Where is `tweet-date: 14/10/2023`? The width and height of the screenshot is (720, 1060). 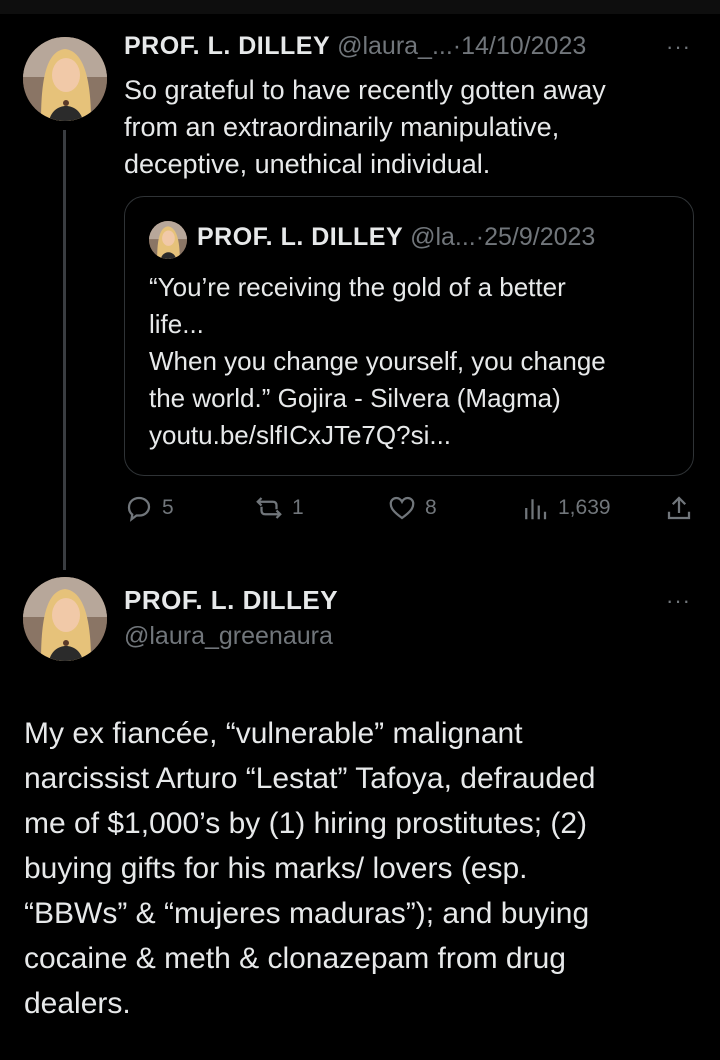
tweet-date: 14/10/2023 is located at coordinates (523, 46).